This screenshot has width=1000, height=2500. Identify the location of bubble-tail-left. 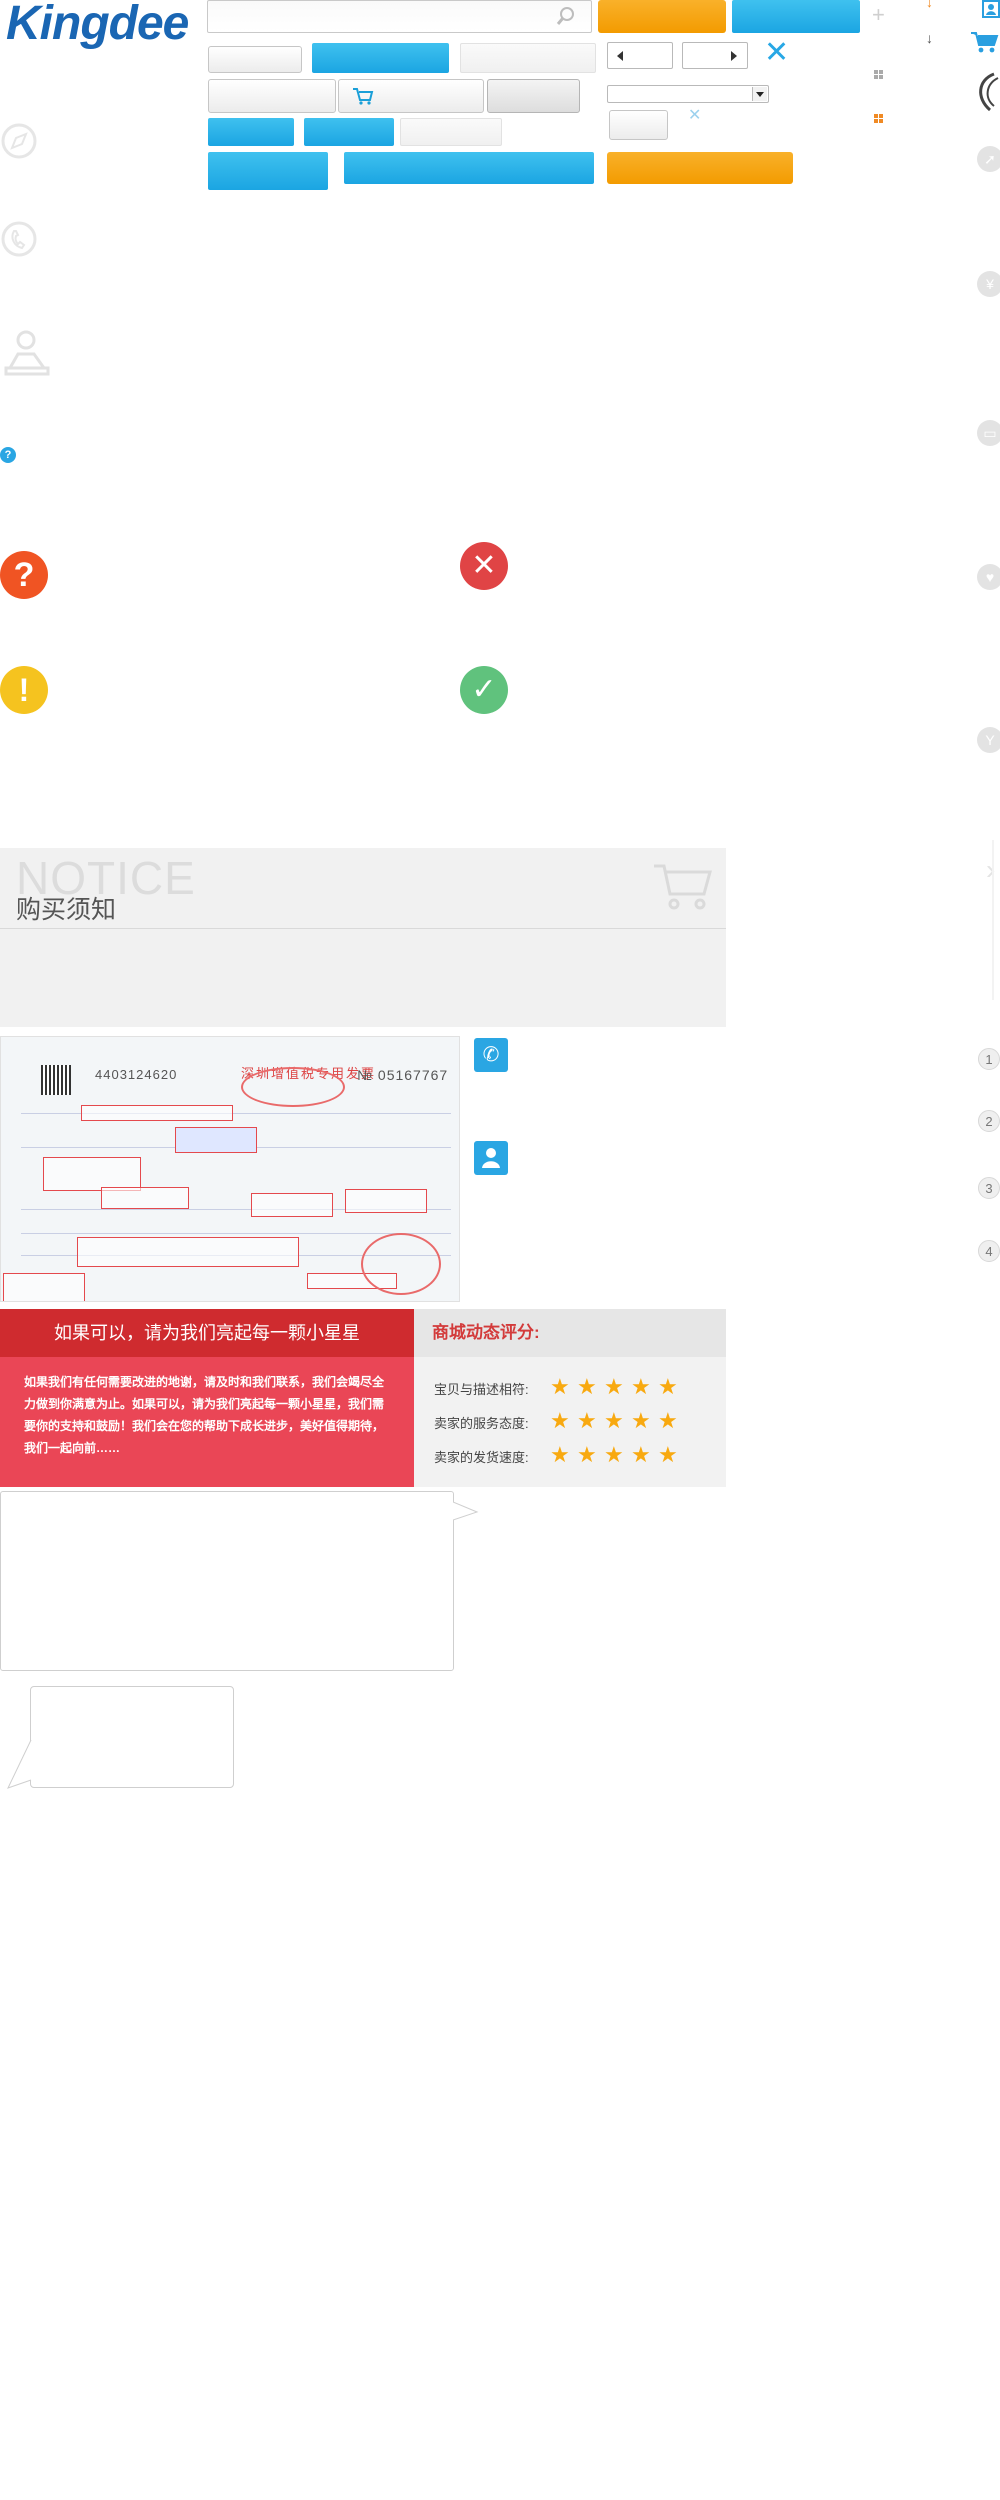
(19, 1764).